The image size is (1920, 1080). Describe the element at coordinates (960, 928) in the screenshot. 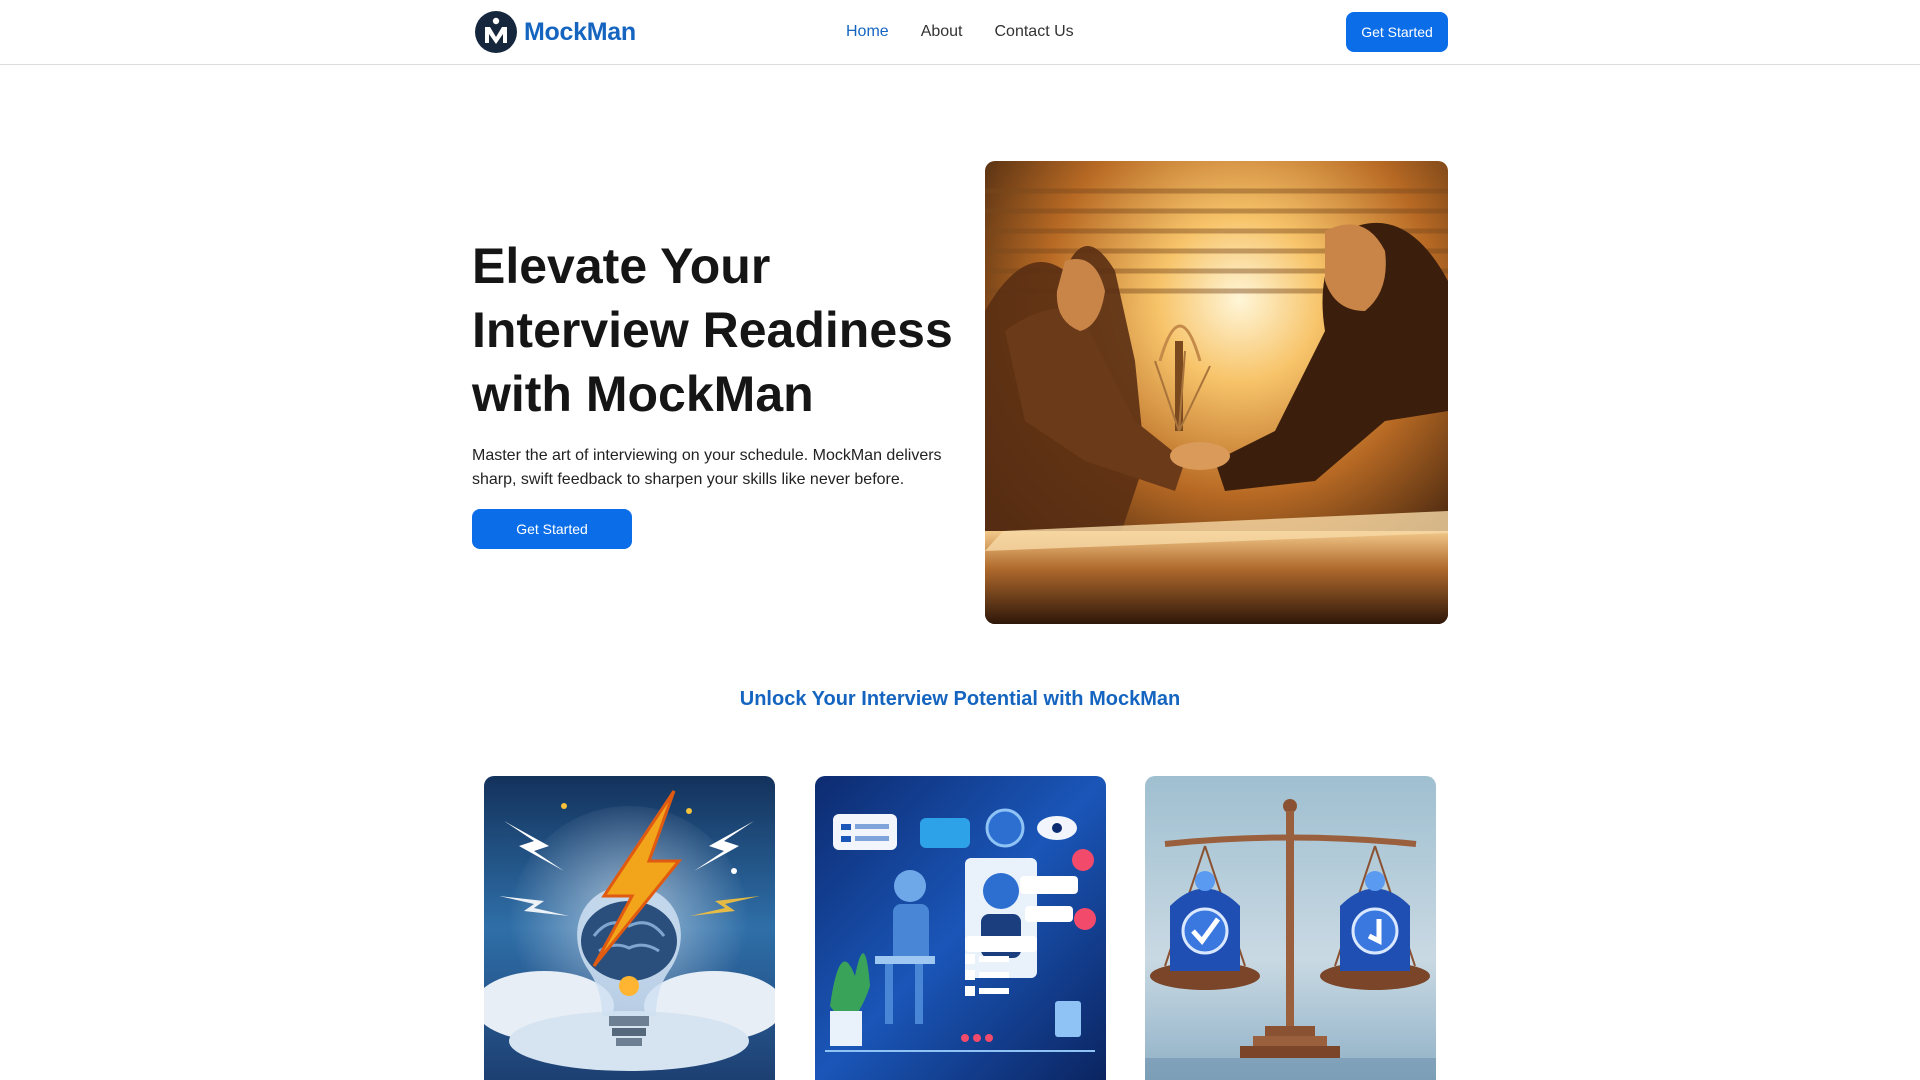

I see `ai-robot-interview-image` at that location.